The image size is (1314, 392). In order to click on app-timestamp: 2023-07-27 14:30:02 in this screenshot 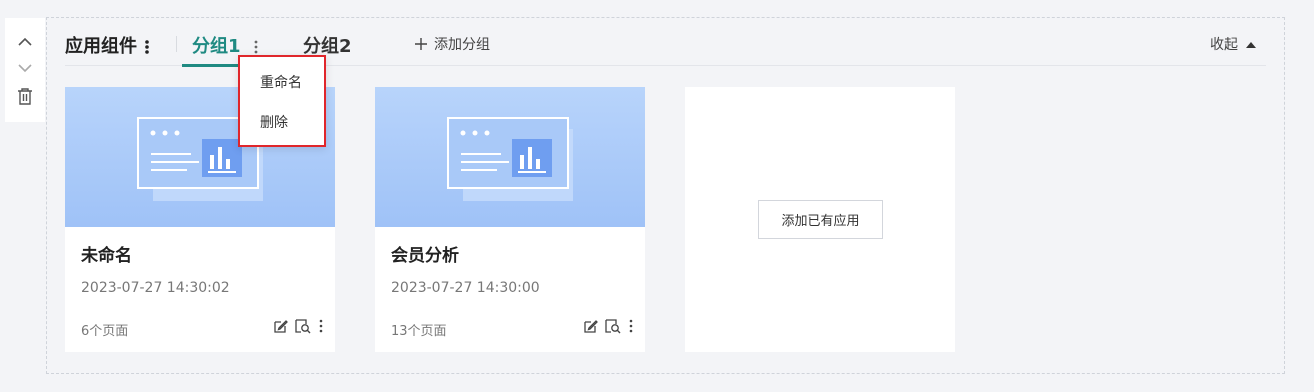, I will do `click(155, 288)`.